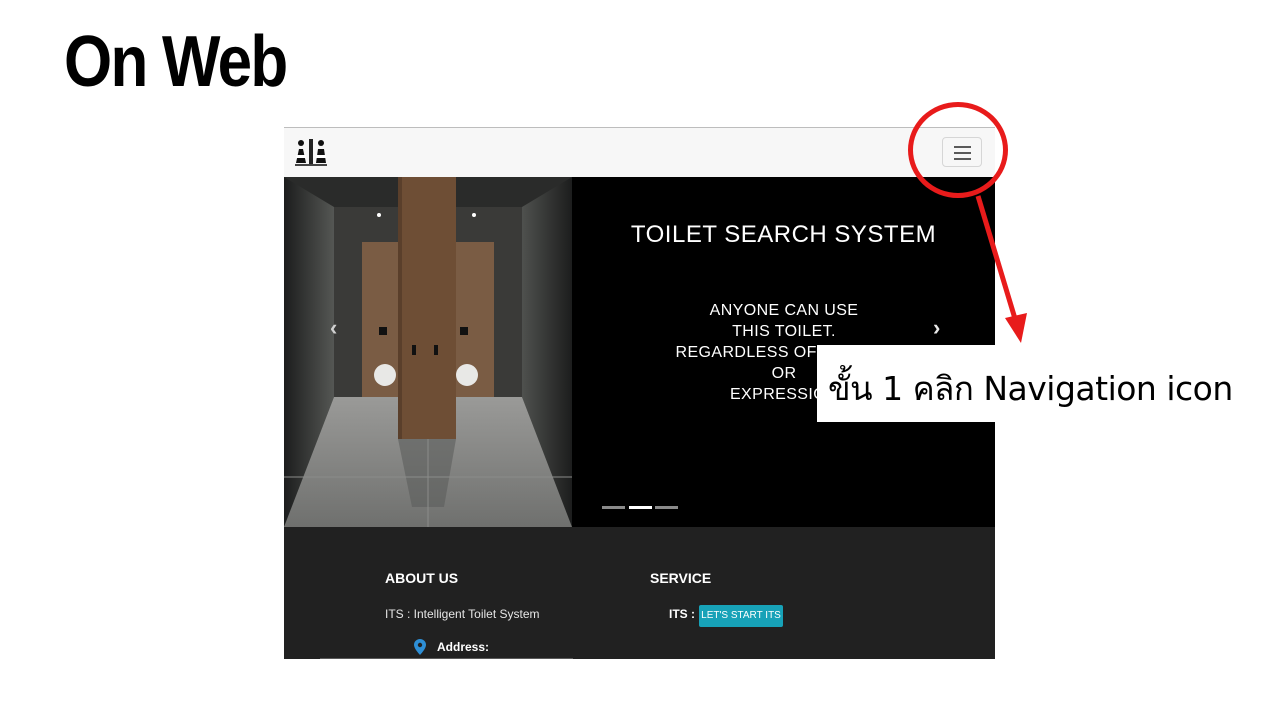 The height and width of the screenshot is (720, 1280). I want to click on hero-subtitle-line: ANYONE CAN USE, so click(784, 310).